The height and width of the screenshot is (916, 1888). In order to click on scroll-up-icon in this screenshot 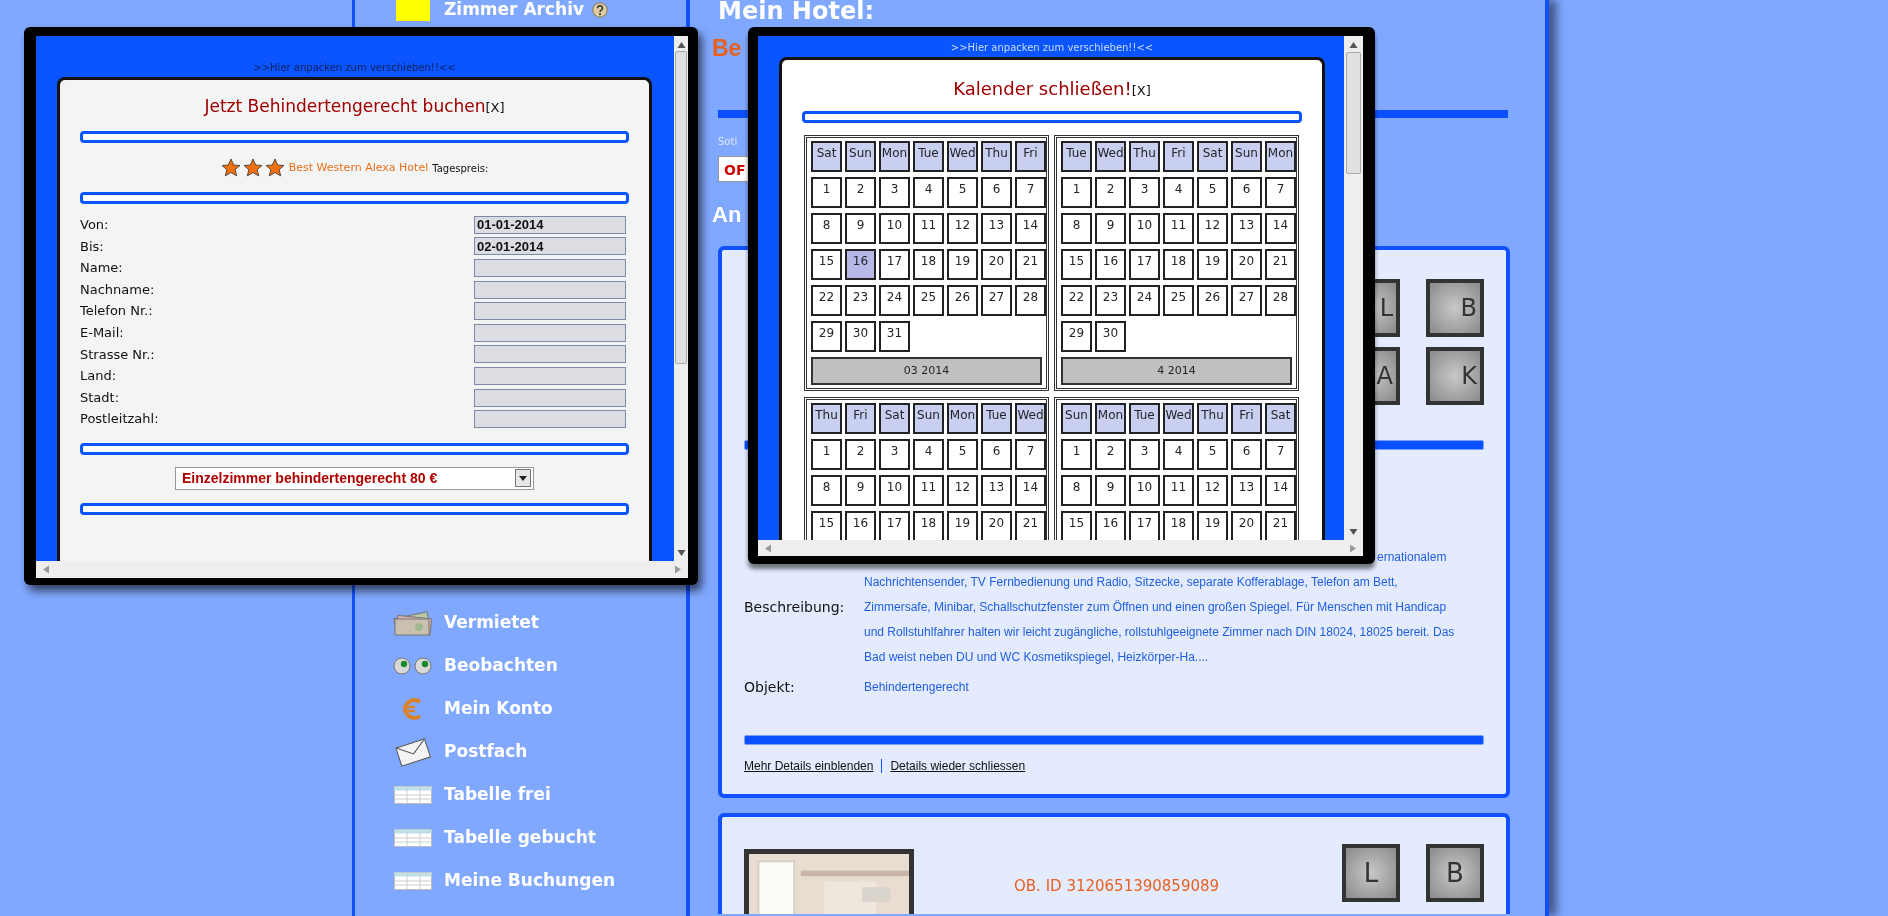, I will do `click(1353, 45)`.